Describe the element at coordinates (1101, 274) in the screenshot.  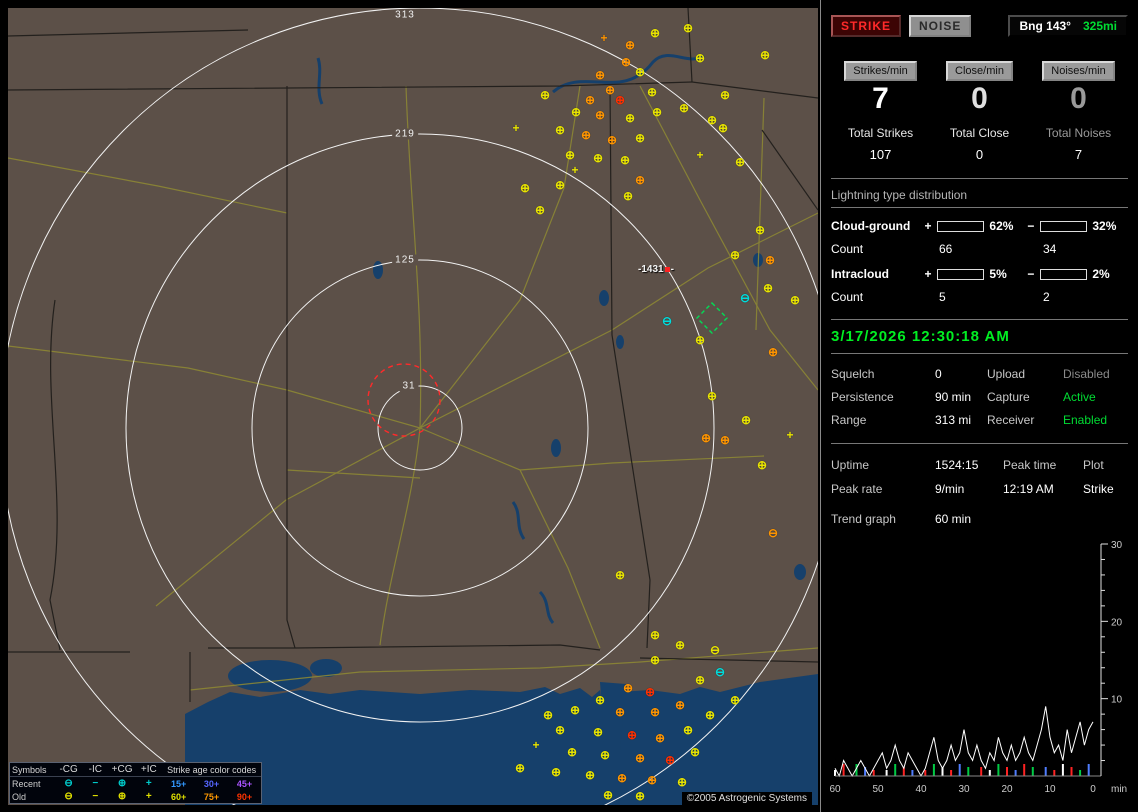
I see `ic-negative-percent: 2%` at that location.